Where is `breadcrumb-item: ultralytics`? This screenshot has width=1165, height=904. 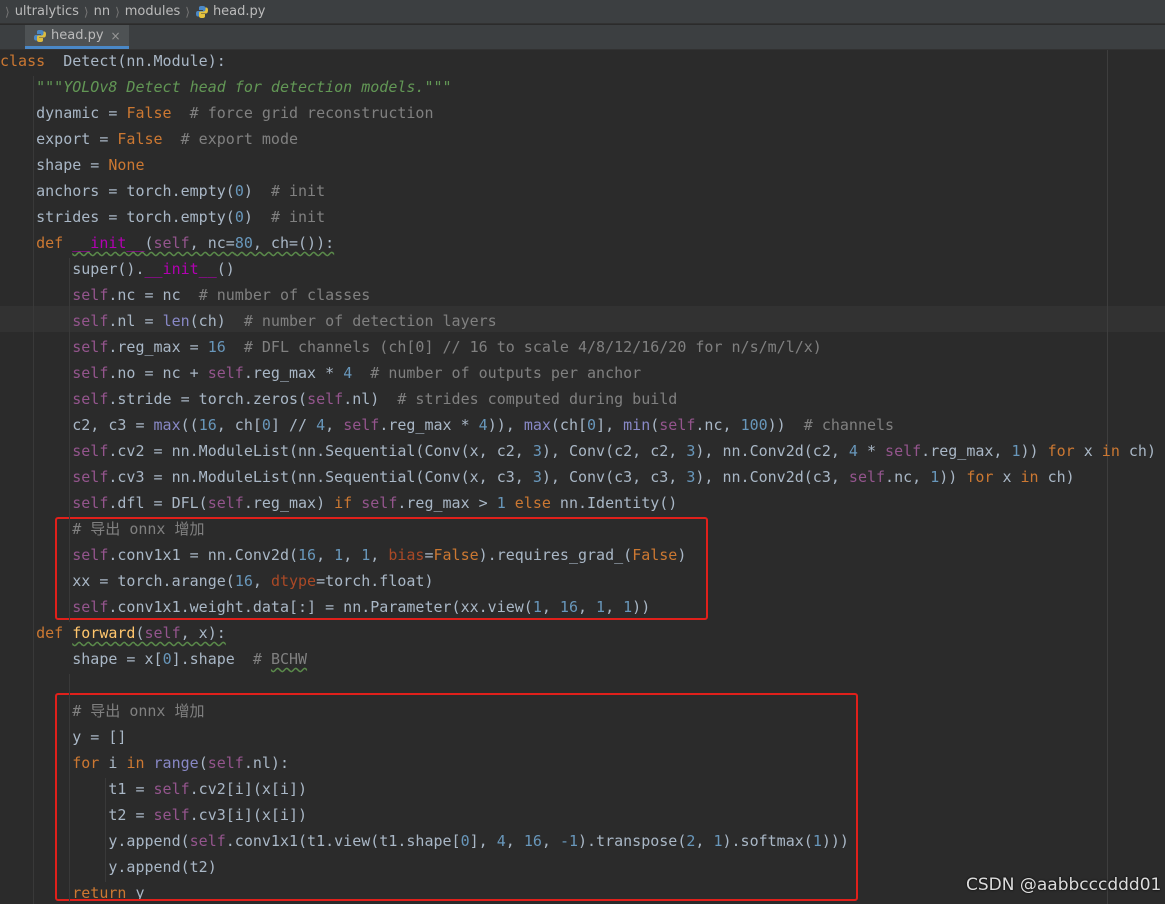
breadcrumb-item: ultralytics is located at coordinates (47, 11).